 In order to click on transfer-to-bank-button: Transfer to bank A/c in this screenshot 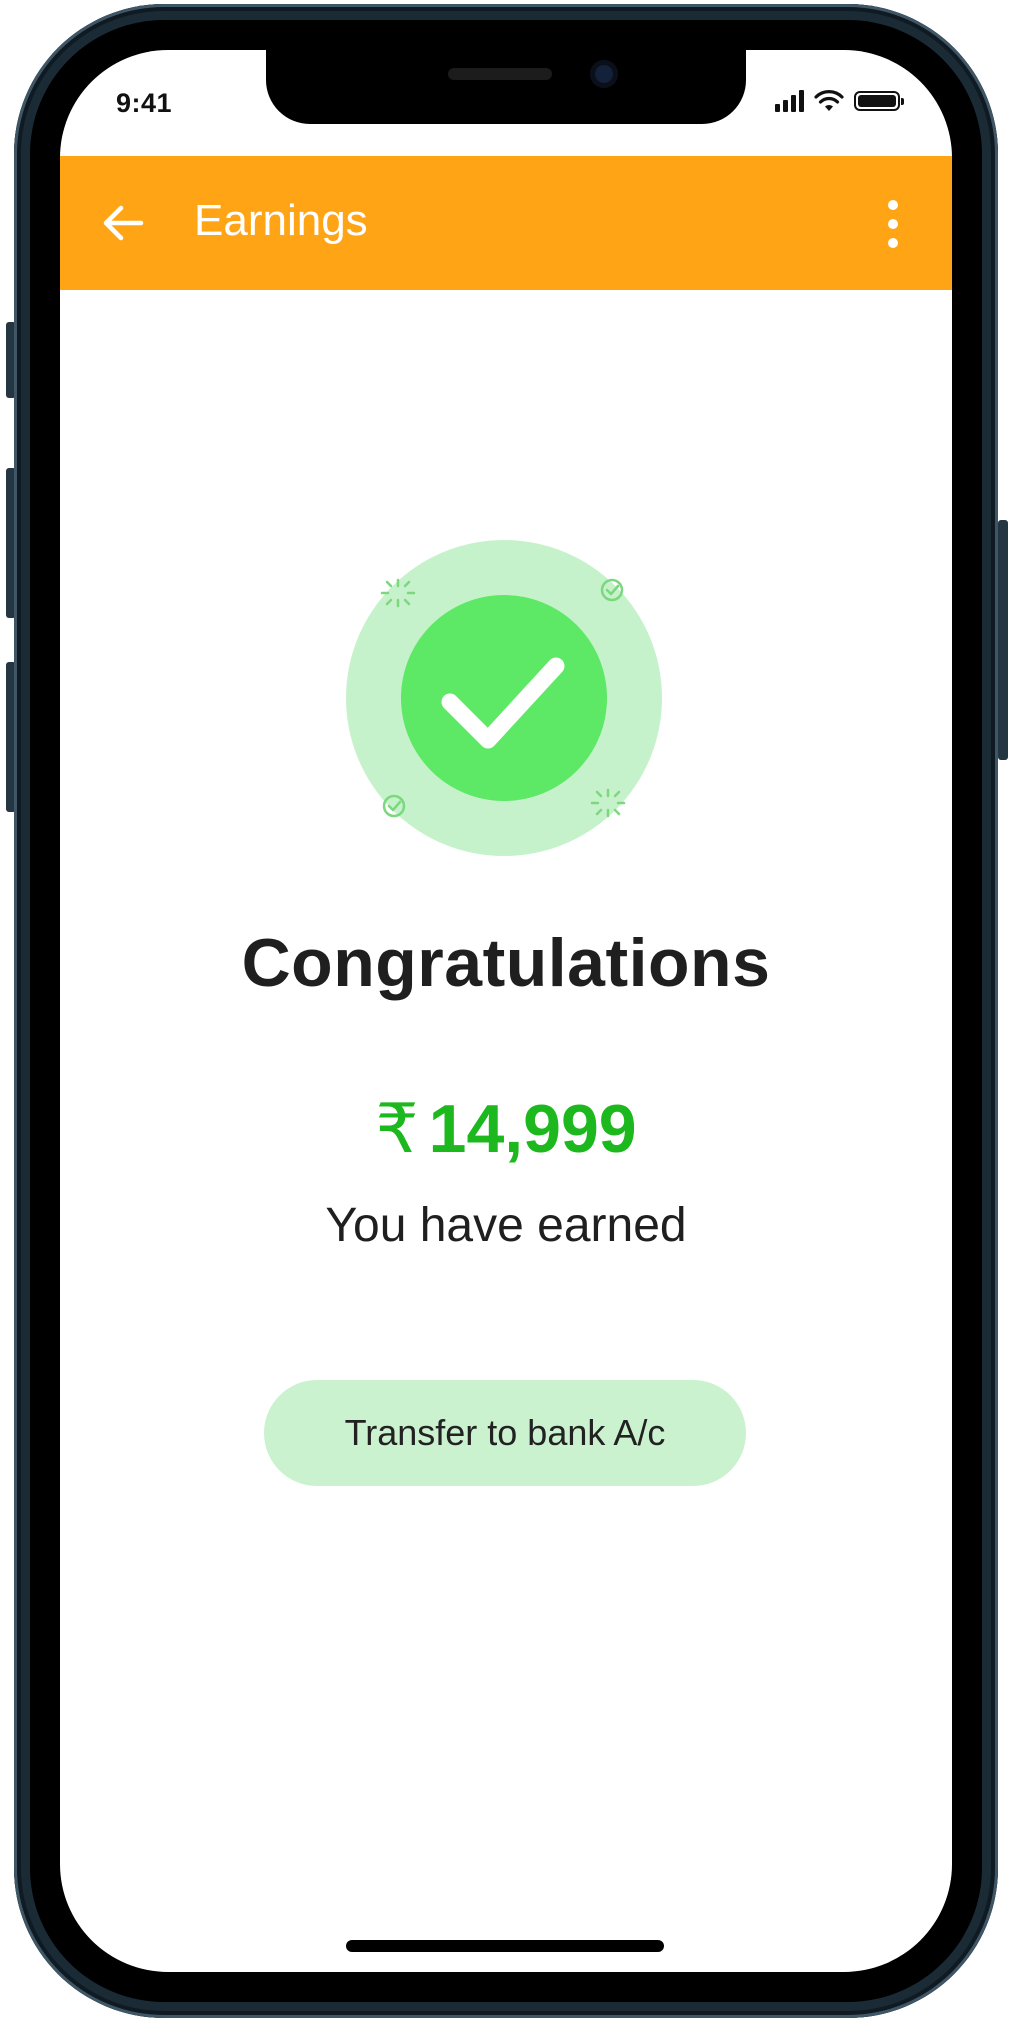, I will do `click(505, 1433)`.